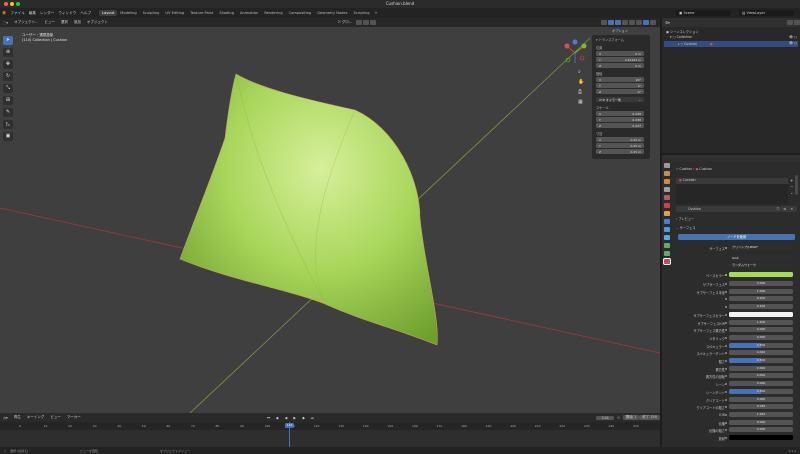 The image size is (800, 454). What do you see at coordinates (582, 92) in the screenshot?
I see `camera-view-icon: ⎙` at bounding box center [582, 92].